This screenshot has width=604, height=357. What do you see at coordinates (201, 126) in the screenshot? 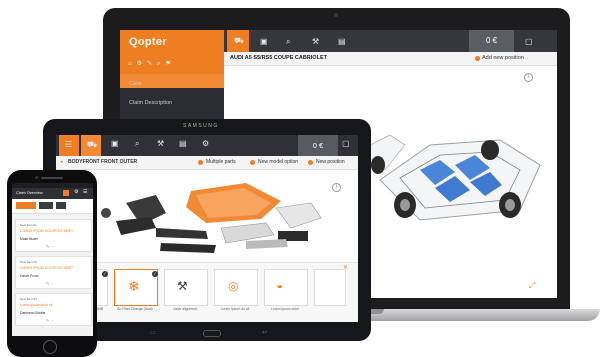
I see `tablet-brand: SAMSUNG` at bounding box center [201, 126].